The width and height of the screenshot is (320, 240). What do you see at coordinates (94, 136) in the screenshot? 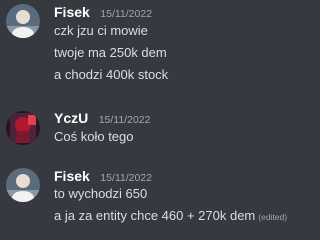
I see `message-text: Coś koło tego` at bounding box center [94, 136].